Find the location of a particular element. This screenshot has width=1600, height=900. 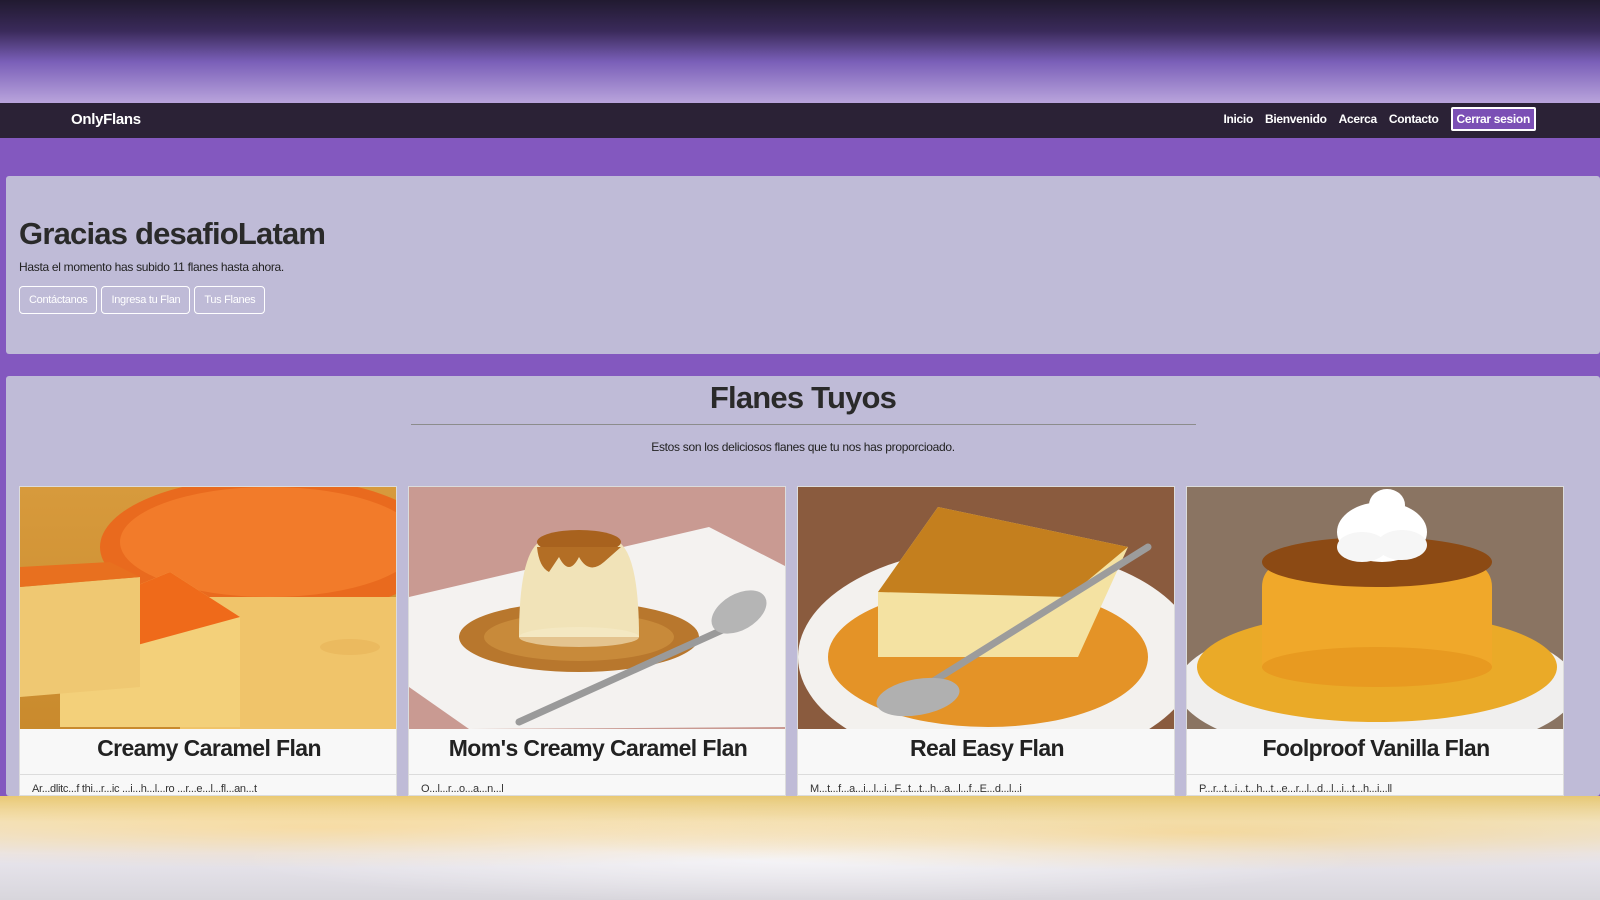

welcome-title: Gracias desafioLatam is located at coordinates (172, 233).